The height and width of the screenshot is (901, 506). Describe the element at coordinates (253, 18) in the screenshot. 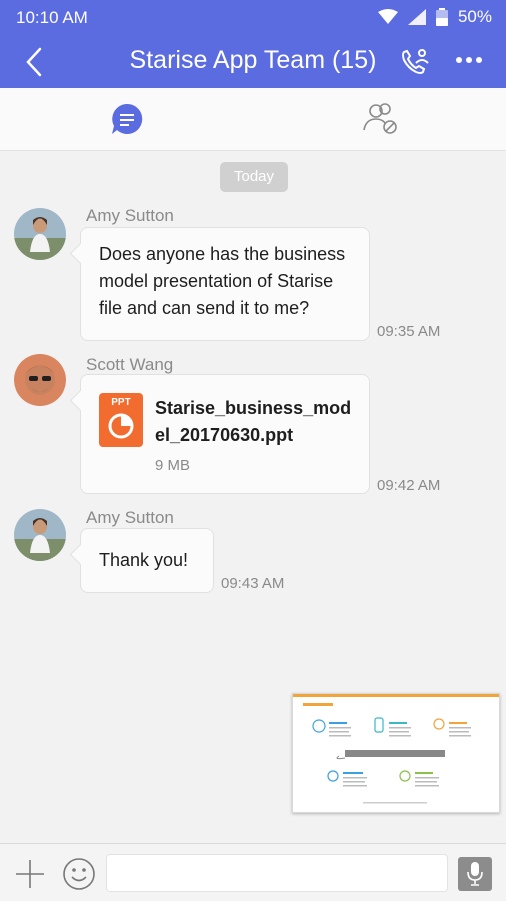

I see `status-bar: 10:10 AM 50%` at that location.